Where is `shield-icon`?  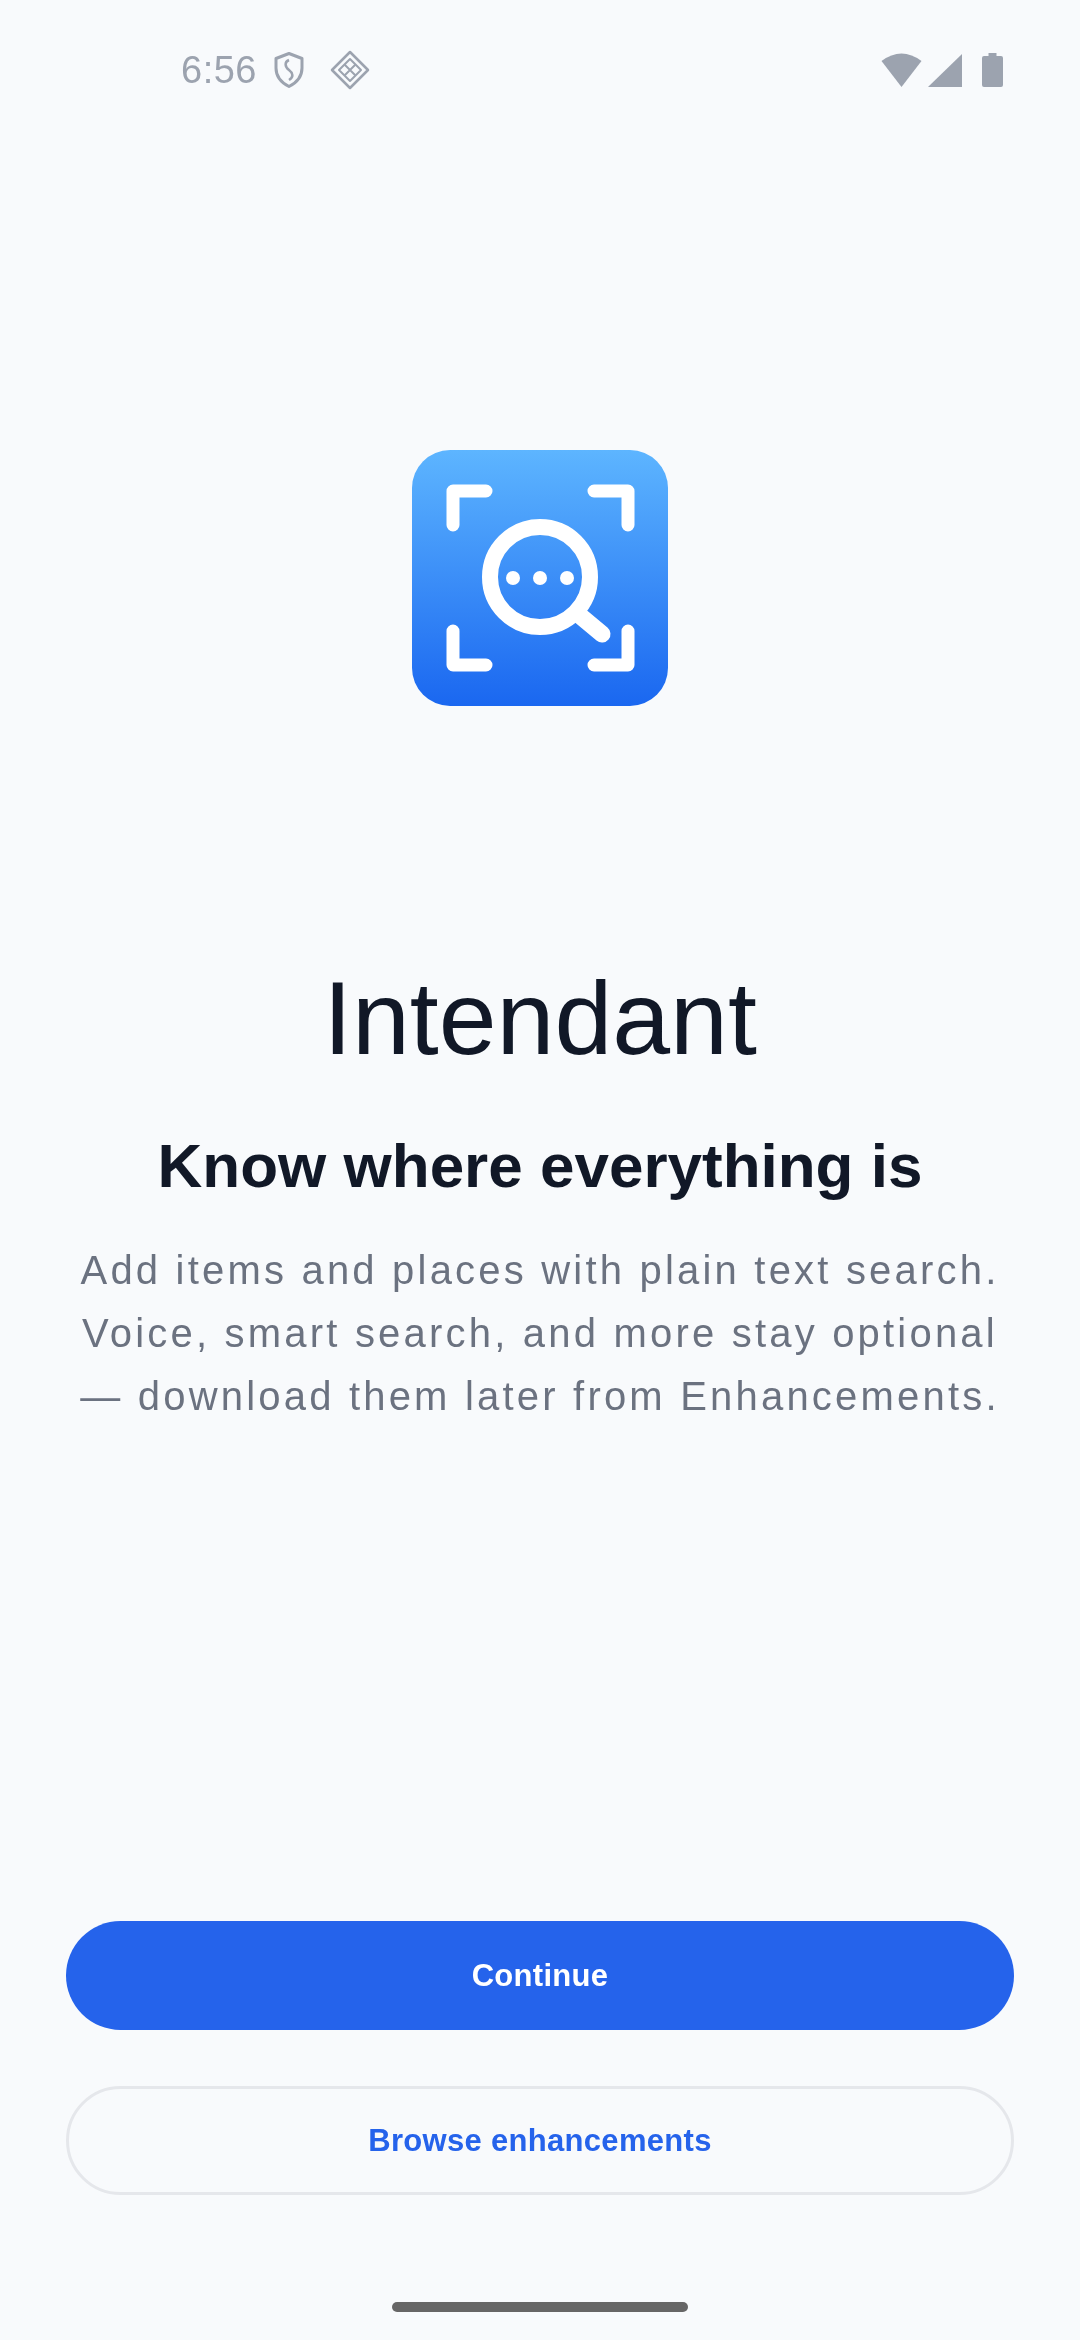 shield-icon is located at coordinates (288, 70).